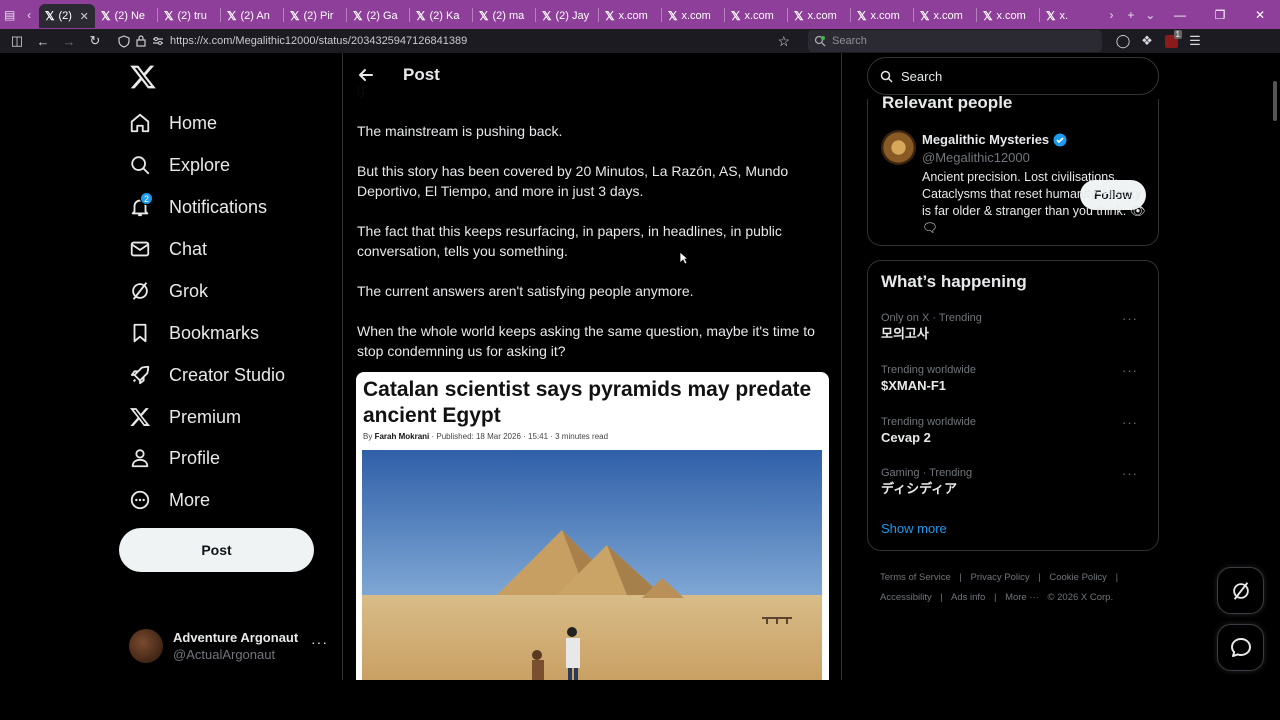 This screenshot has width=1280, height=720. What do you see at coordinates (1111, 14) in the screenshot?
I see `tab-scroll-right-icon: ›` at bounding box center [1111, 14].